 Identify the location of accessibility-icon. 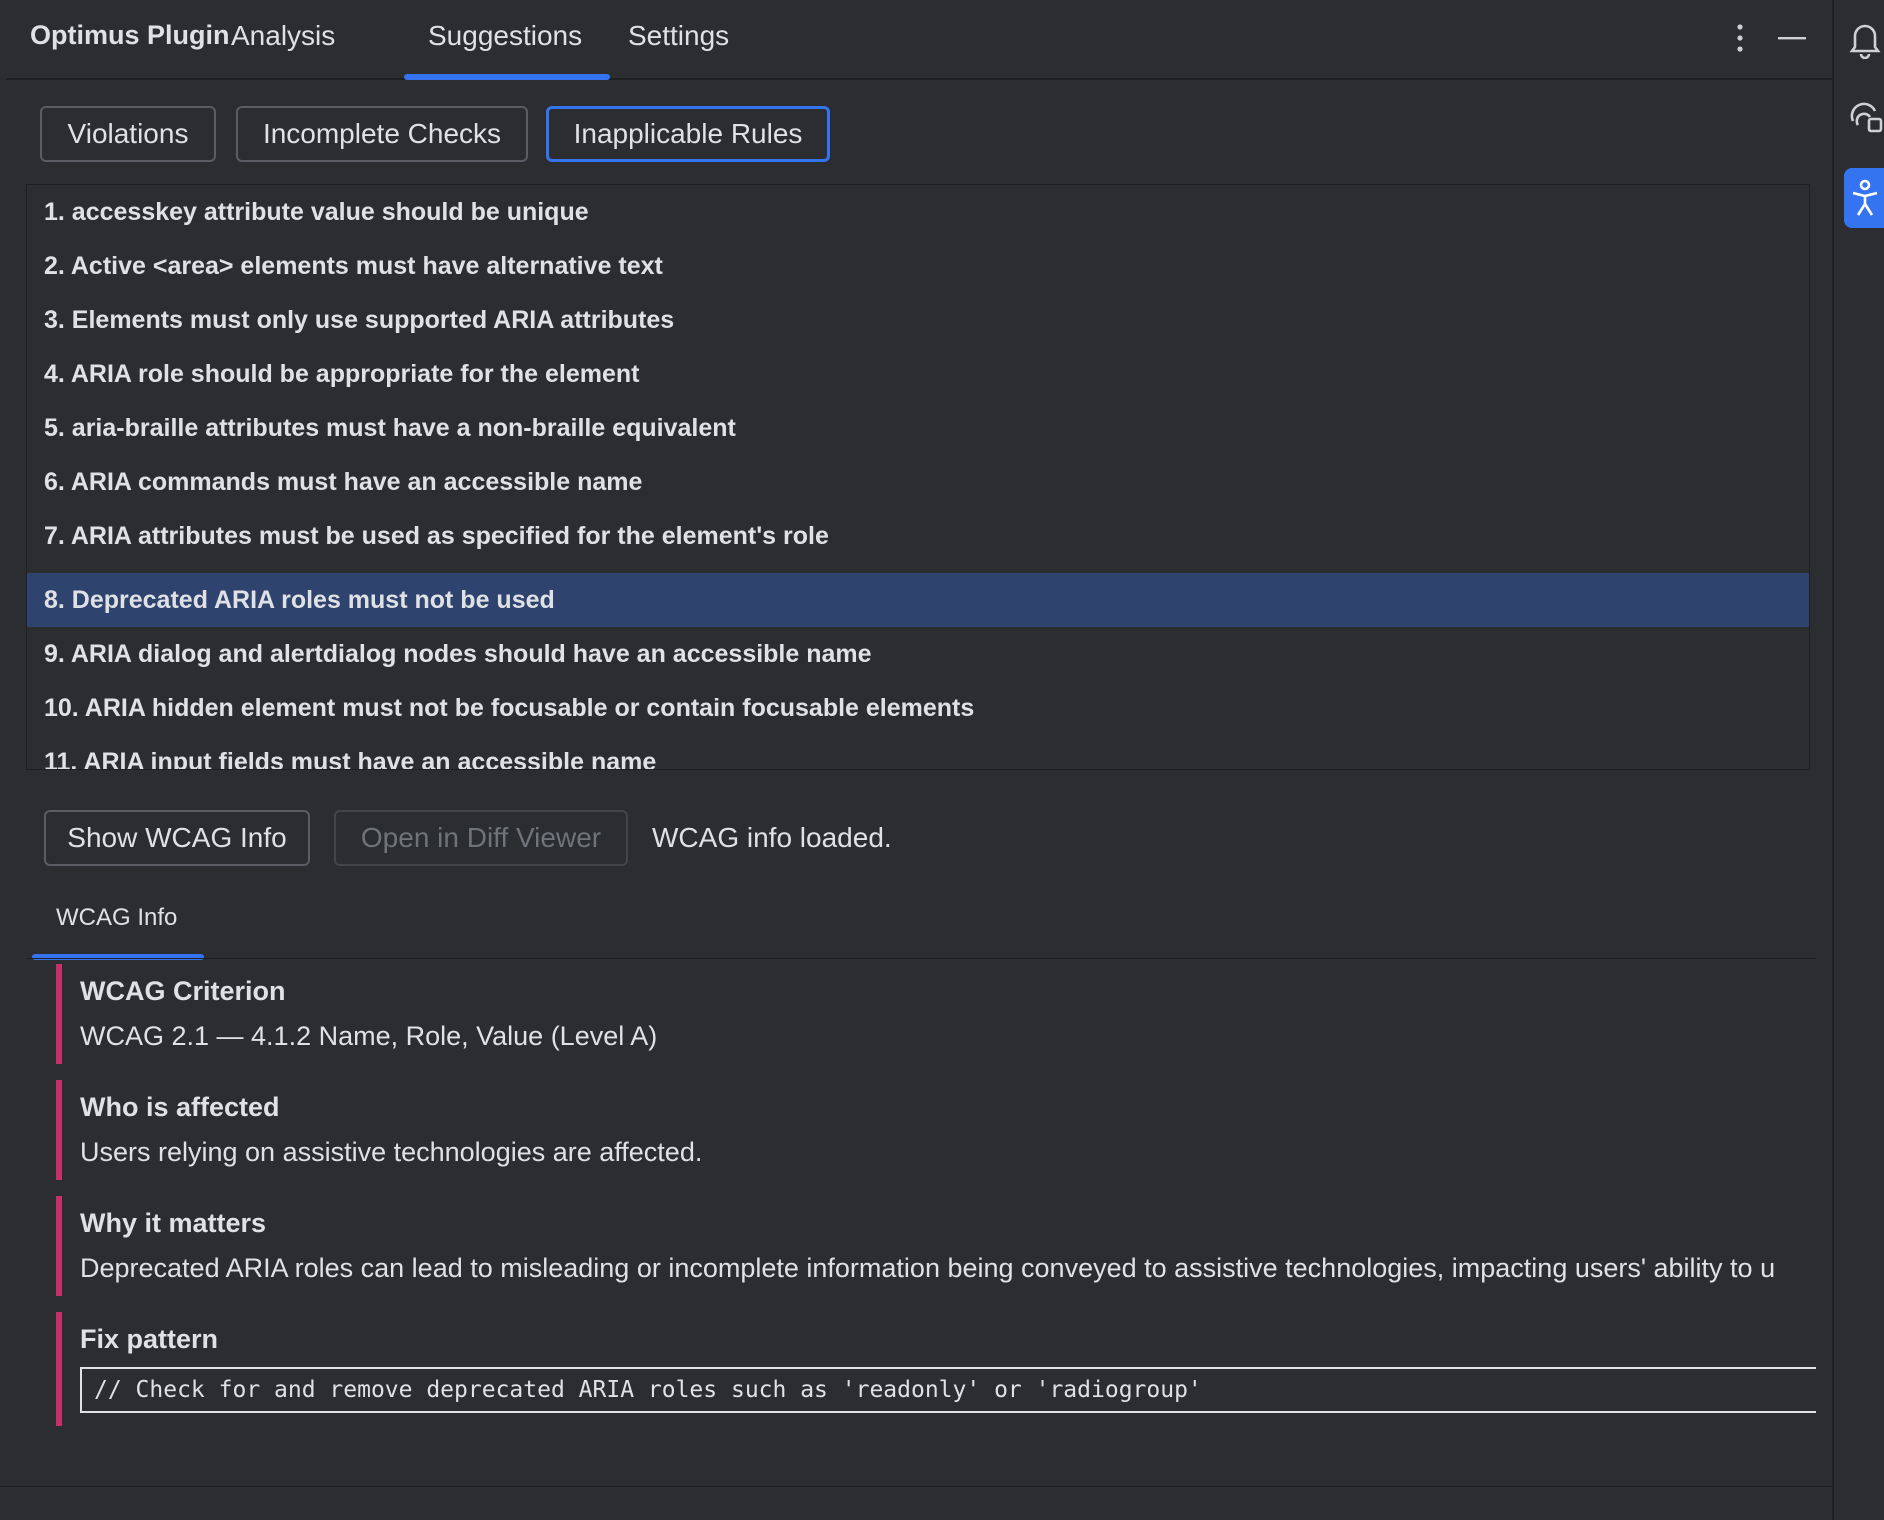
(1864, 198).